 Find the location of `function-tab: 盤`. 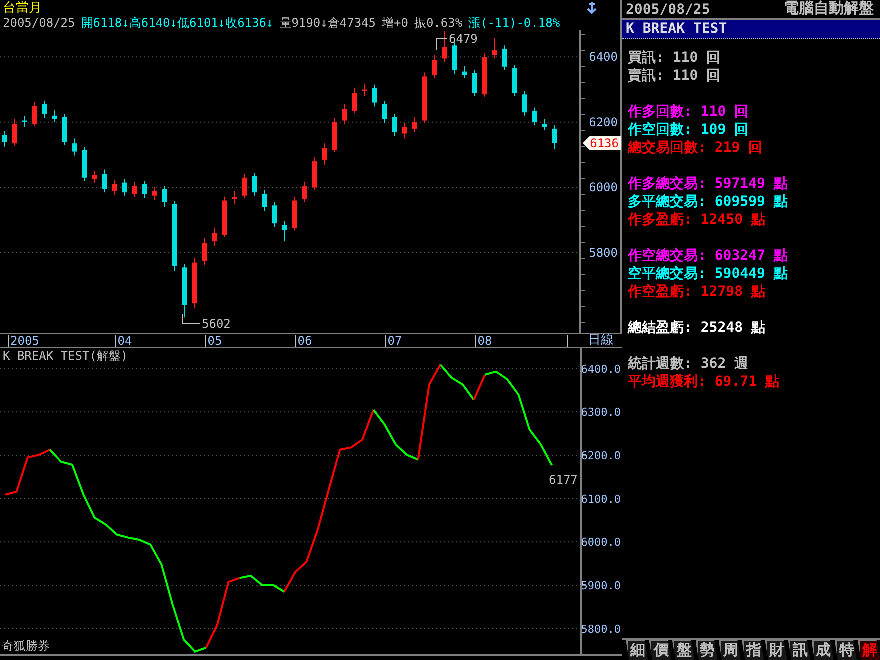

function-tab: 盤 is located at coordinates (683, 650).